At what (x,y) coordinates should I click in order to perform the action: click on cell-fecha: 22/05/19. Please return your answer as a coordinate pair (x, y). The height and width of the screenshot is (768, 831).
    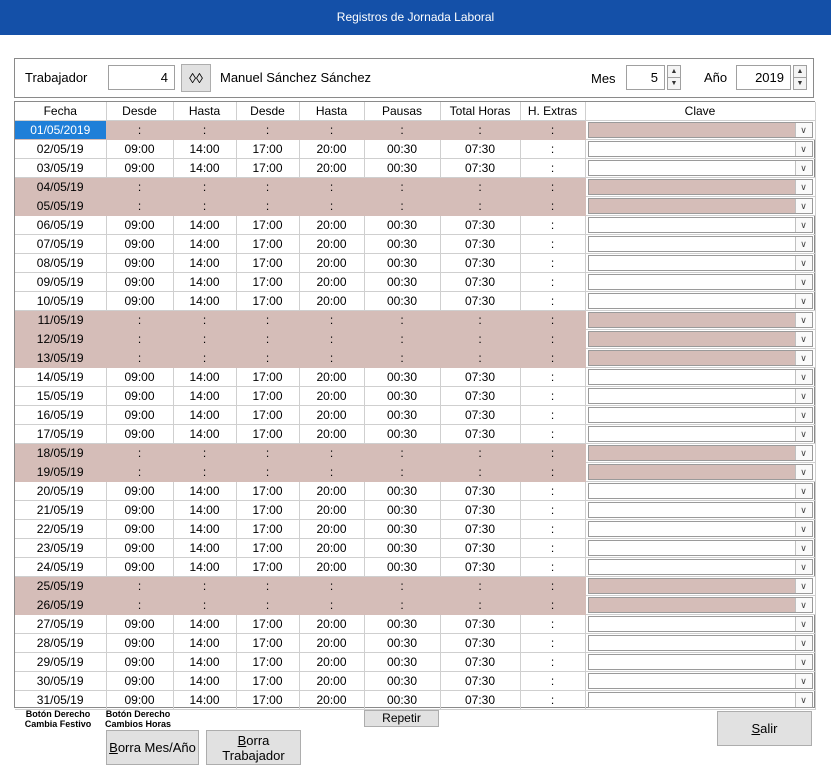
    Looking at the image, I should click on (61, 529).